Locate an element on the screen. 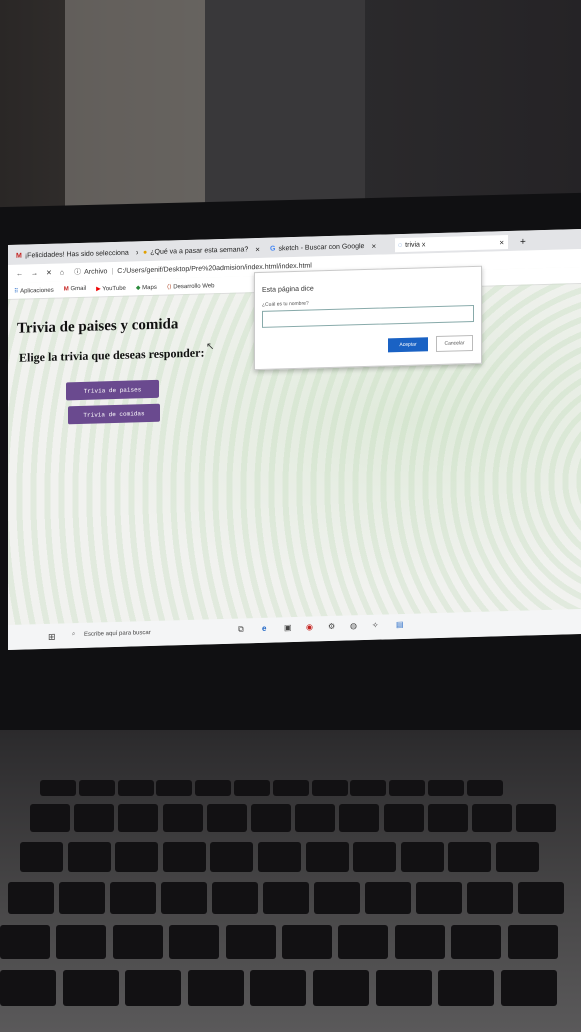 This screenshot has height=1032, width=581. task-view-icon: ⧉ is located at coordinates (241, 629).